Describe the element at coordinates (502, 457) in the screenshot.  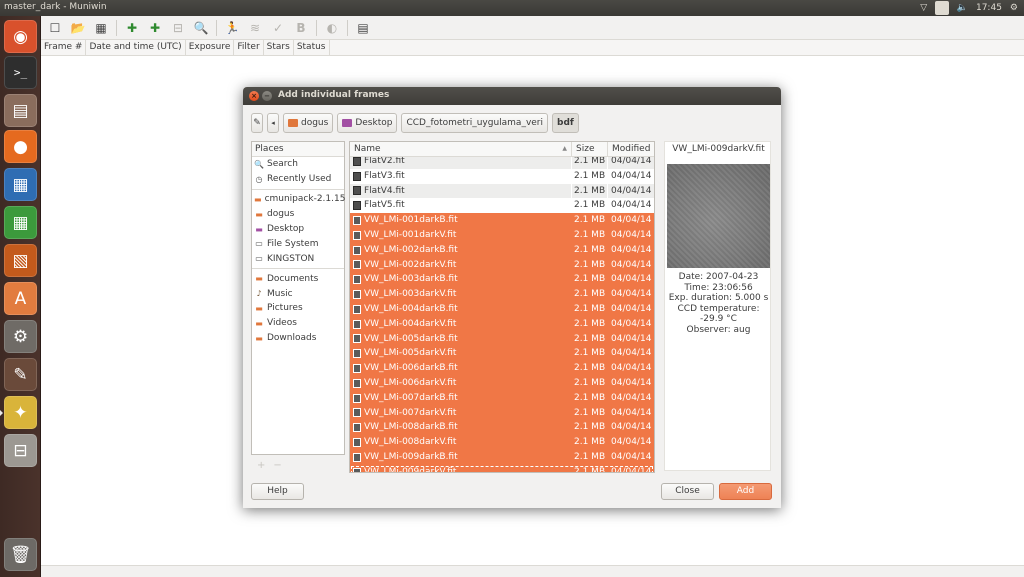
I see `file-row: VW_LMi-009darkB.fit 2.1 MB 04/04/14` at that location.